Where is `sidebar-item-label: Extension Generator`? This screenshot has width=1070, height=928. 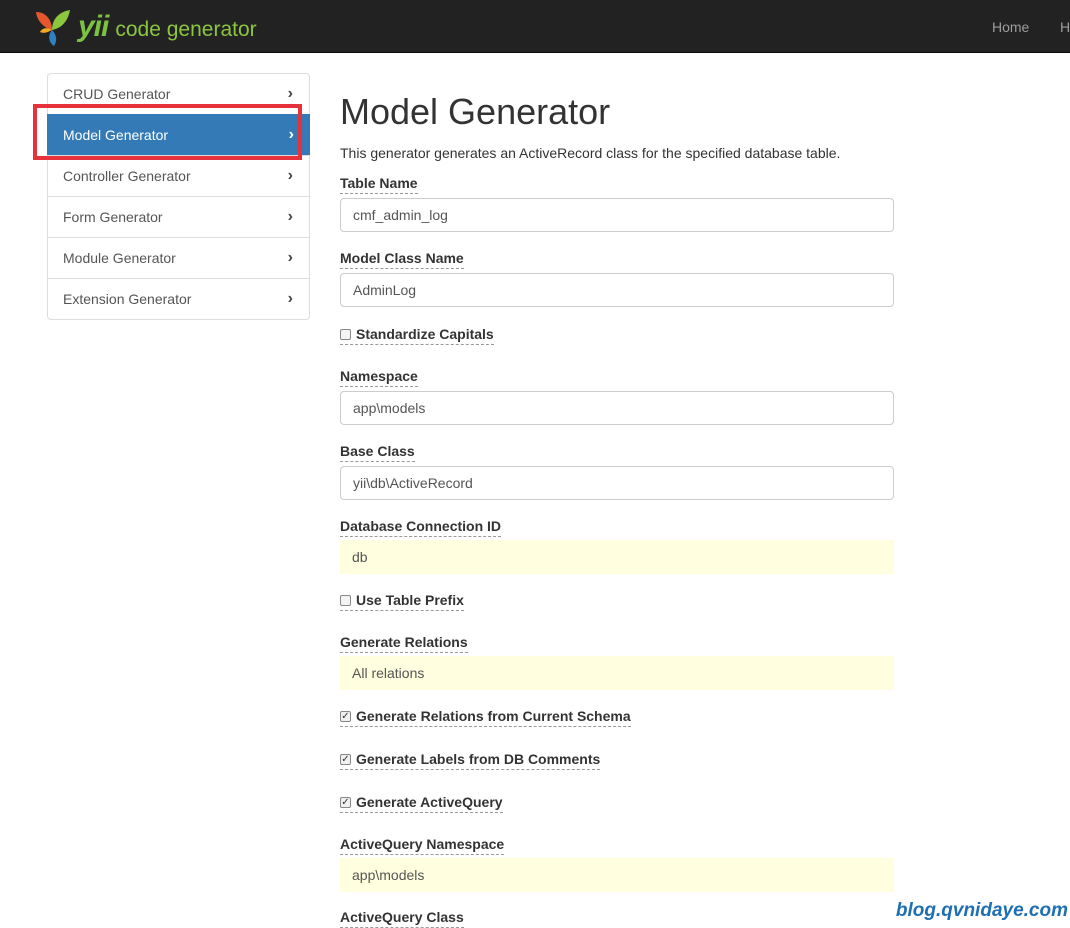 sidebar-item-label: Extension Generator is located at coordinates (127, 299).